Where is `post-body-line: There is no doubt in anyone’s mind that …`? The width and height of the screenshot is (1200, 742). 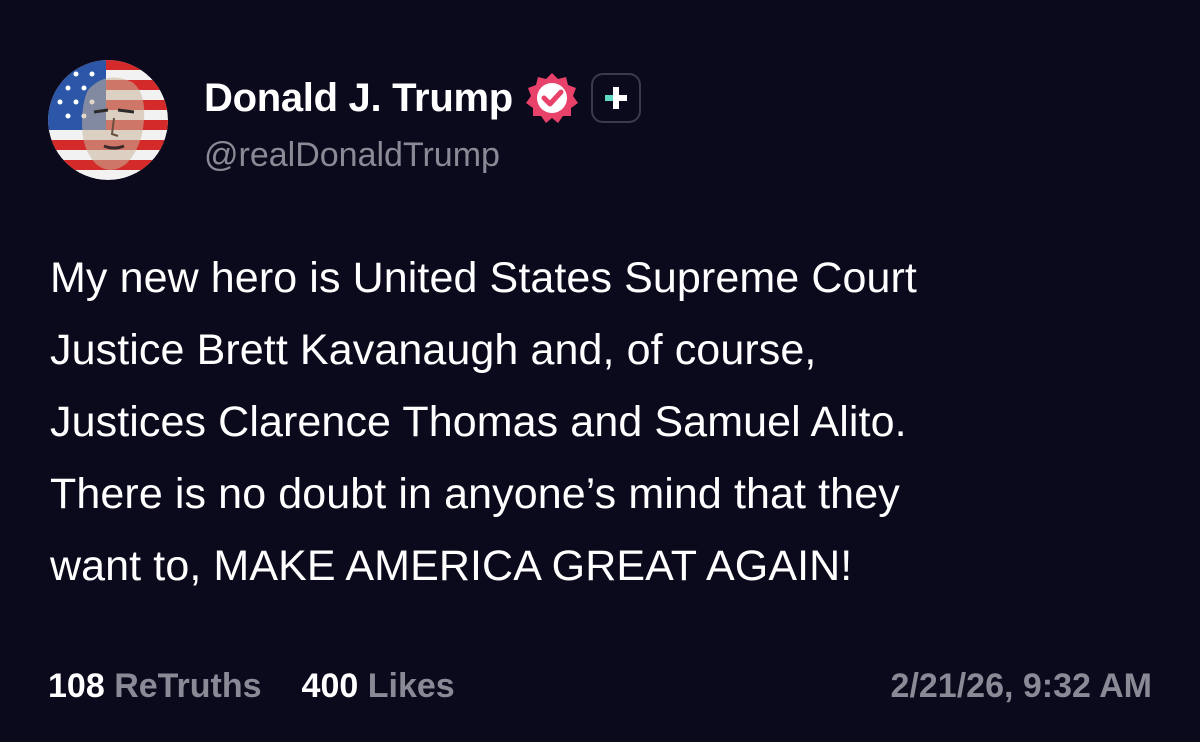 post-body-line: There is no doubt in anyone’s mind that … is located at coordinates (475, 494).